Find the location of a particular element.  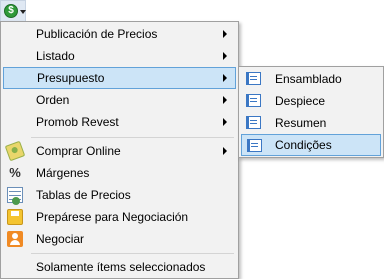

menu-item-solamente-seleccionados: Solamente ítems seleccionados is located at coordinates (119, 267).